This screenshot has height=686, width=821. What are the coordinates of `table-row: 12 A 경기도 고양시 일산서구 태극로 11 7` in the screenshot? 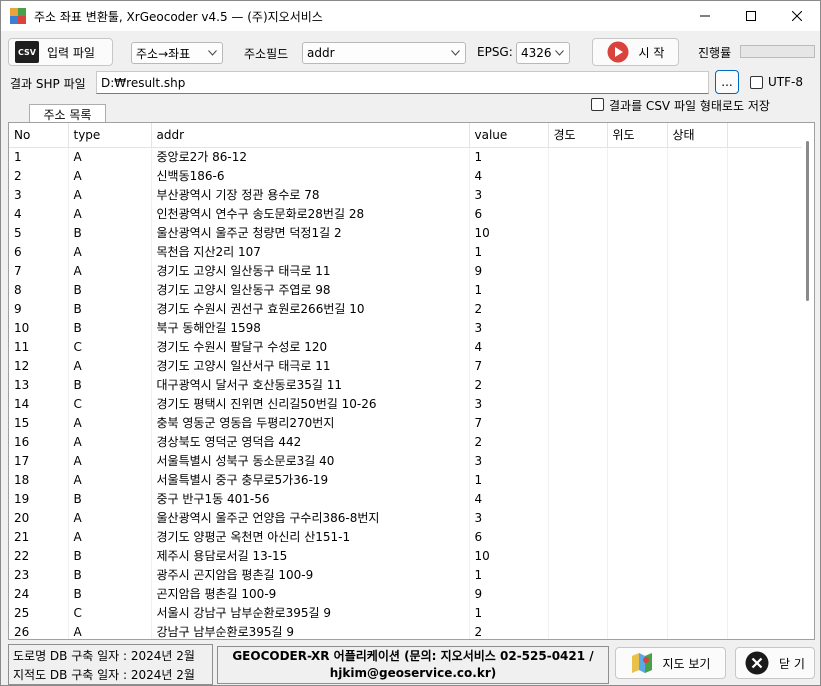 It's located at (407, 365).